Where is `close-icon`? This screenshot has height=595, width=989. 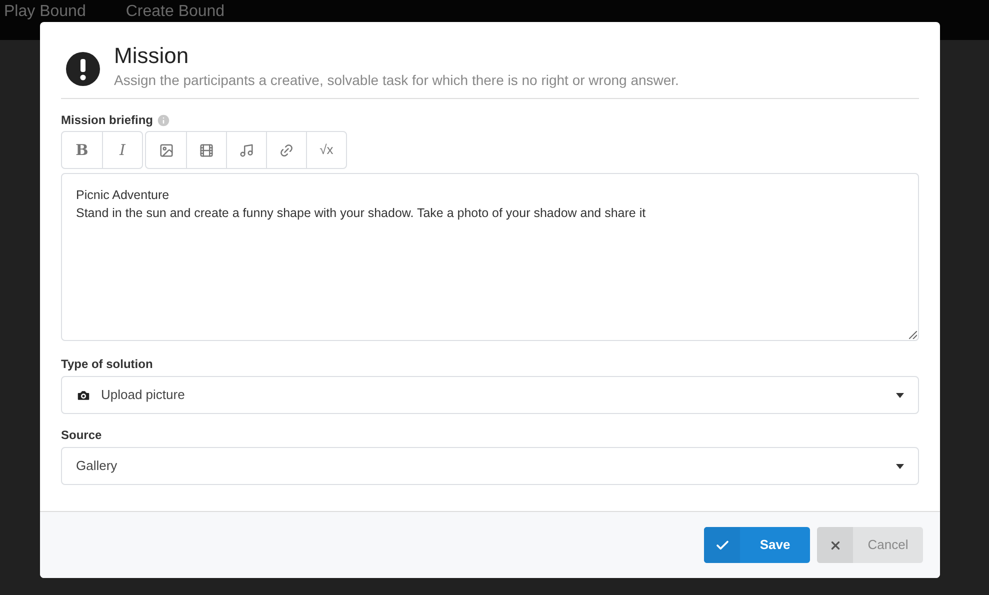 close-icon is located at coordinates (835, 545).